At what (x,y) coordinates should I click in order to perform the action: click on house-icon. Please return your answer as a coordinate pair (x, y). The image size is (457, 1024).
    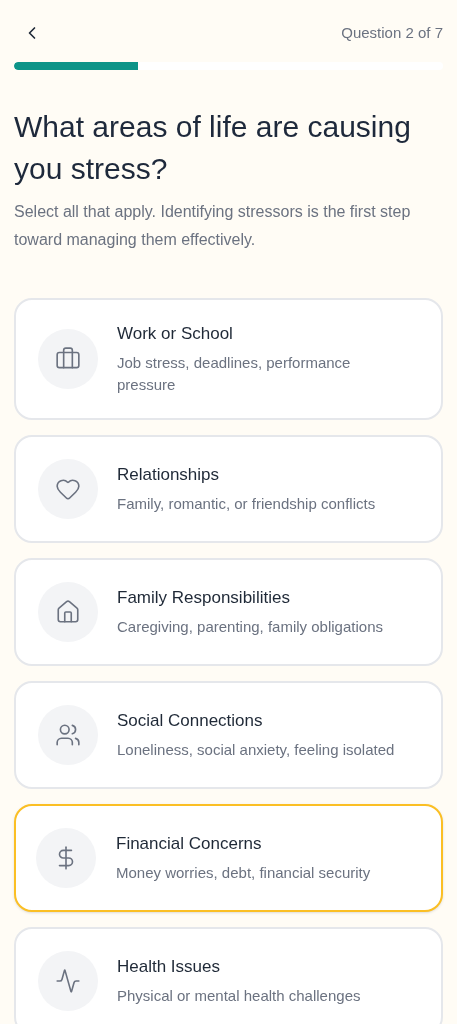
    Looking at the image, I should click on (68, 612).